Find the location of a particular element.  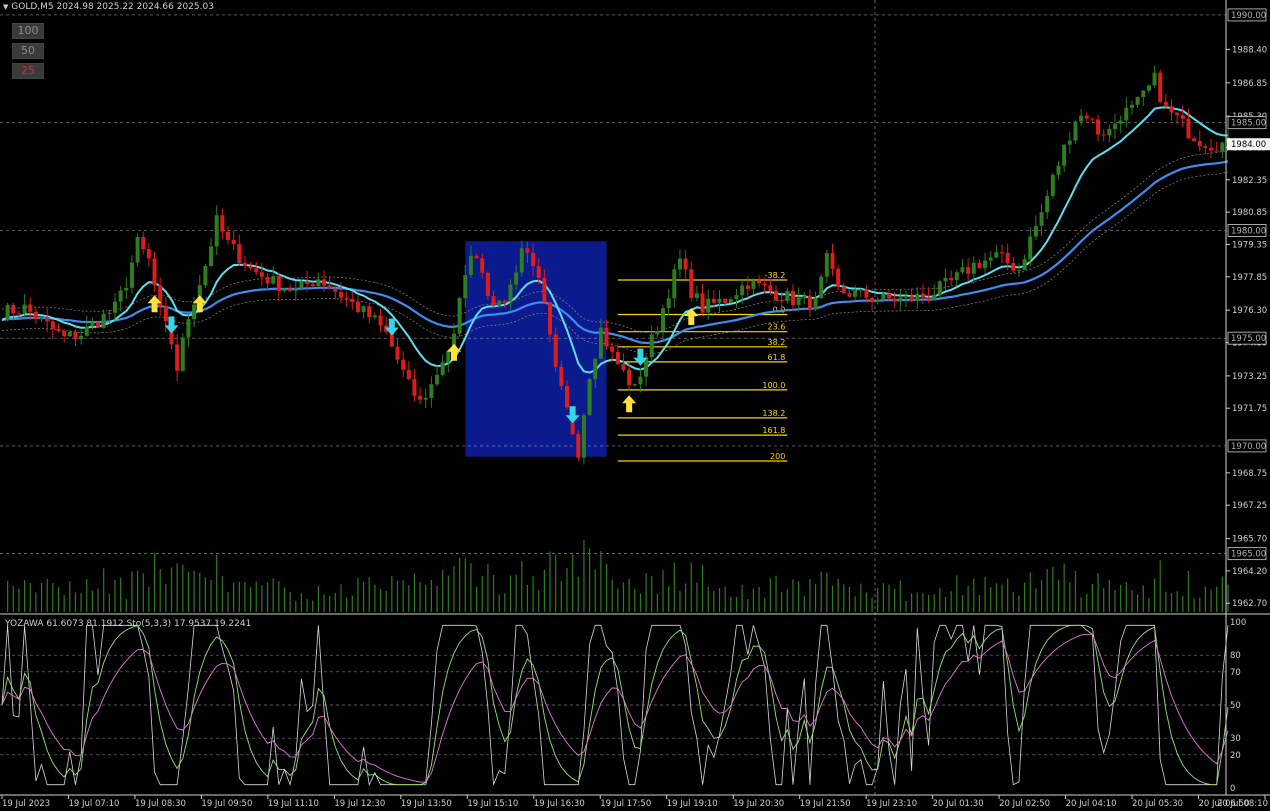

zoom-button-100: 100 is located at coordinates (28, 31).